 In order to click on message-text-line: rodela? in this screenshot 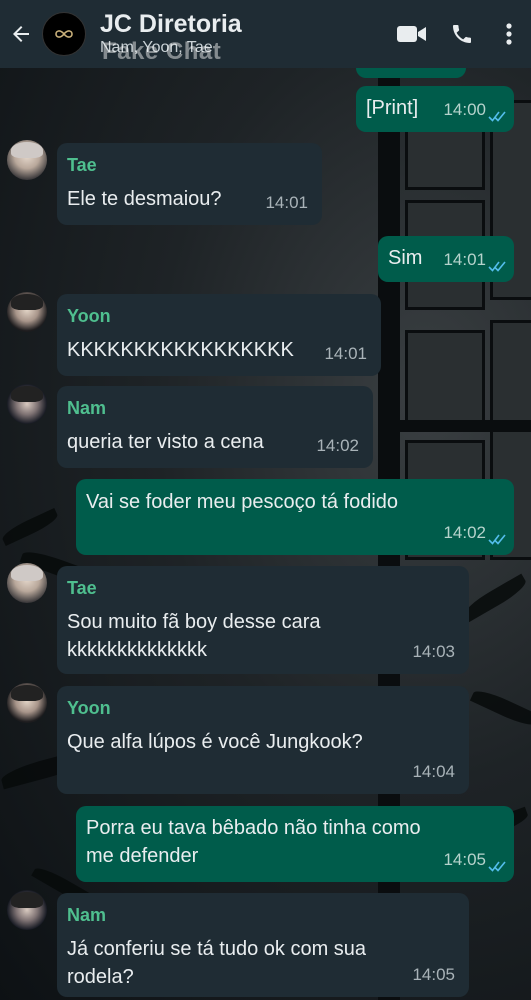, I will do `click(100, 977)`.